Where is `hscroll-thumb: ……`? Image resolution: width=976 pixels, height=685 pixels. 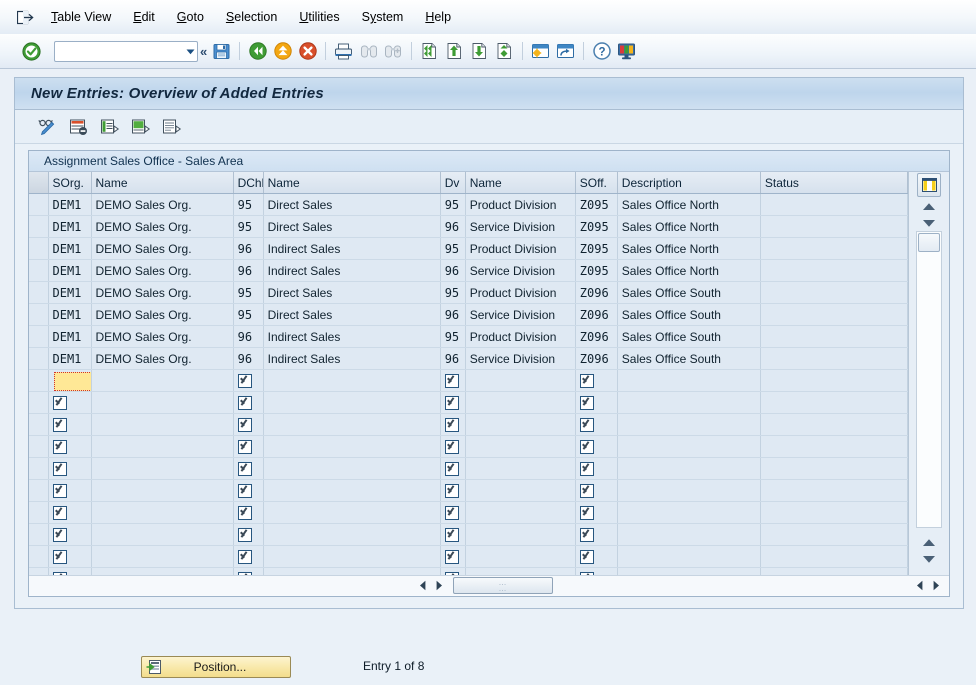
hscroll-thumb: …… is located at coordinates (503, 585).